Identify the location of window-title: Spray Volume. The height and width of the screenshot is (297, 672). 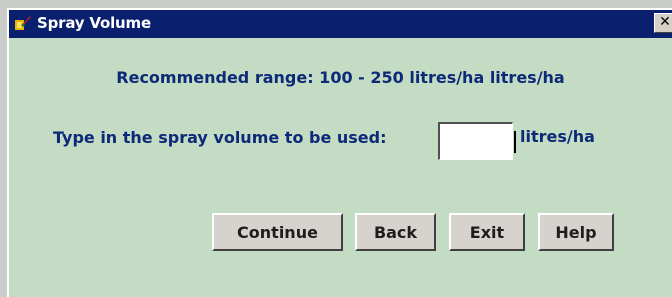
(94, 23).